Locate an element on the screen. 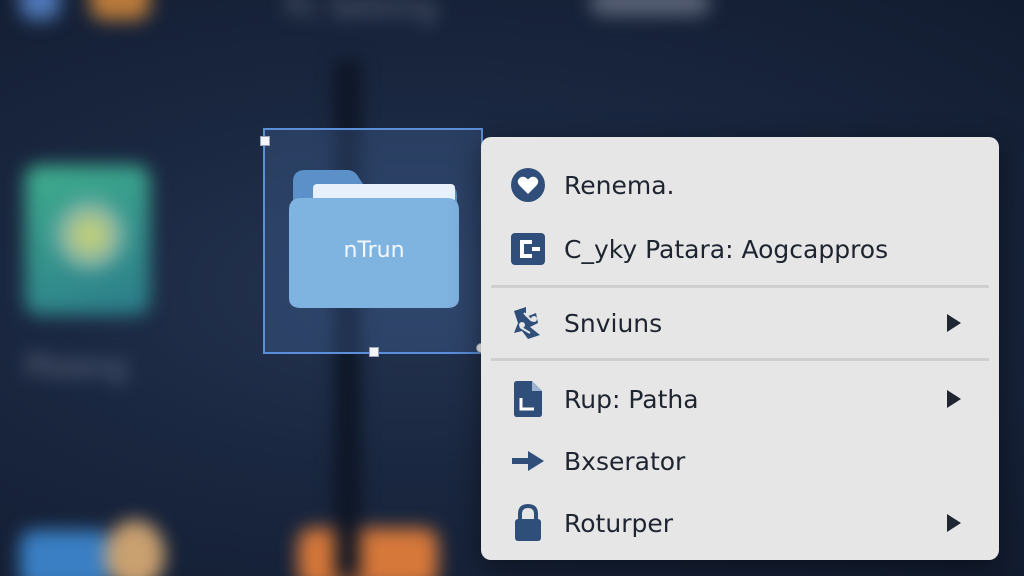  folder-icon is located at coordinates (374, 239).